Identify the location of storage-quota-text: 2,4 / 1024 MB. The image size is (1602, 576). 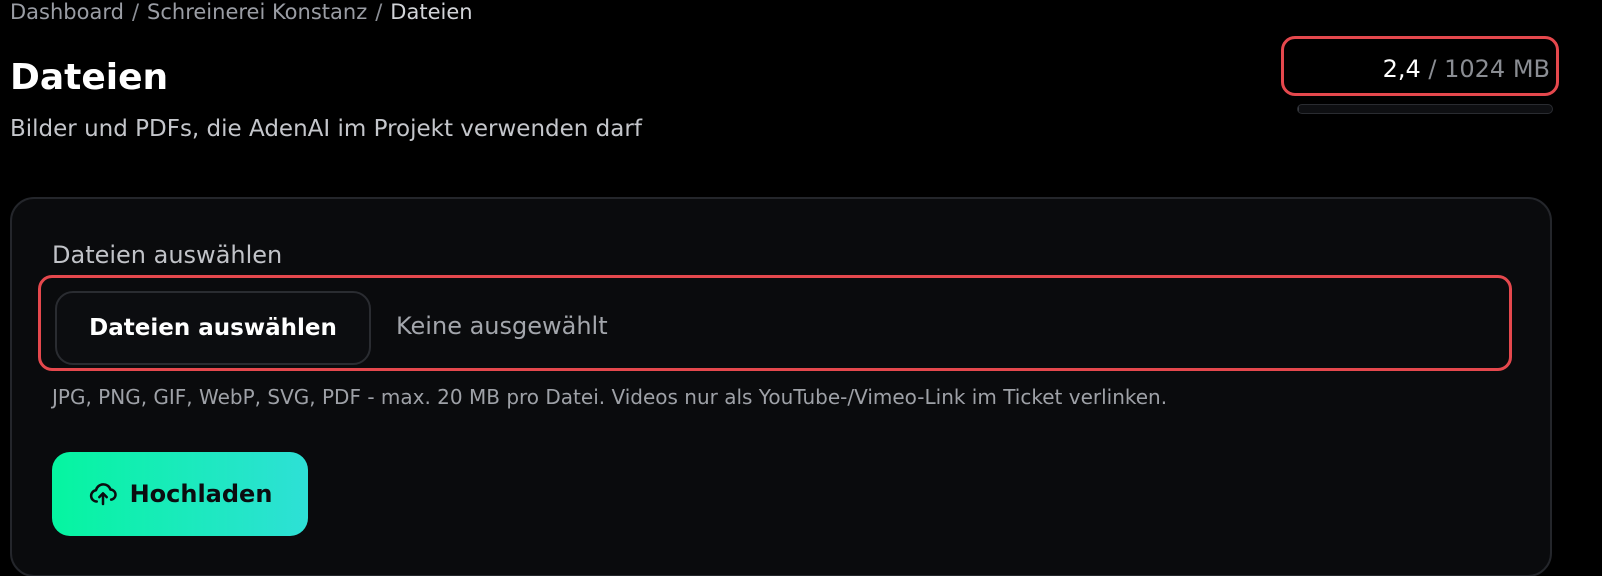
(1466, 69).